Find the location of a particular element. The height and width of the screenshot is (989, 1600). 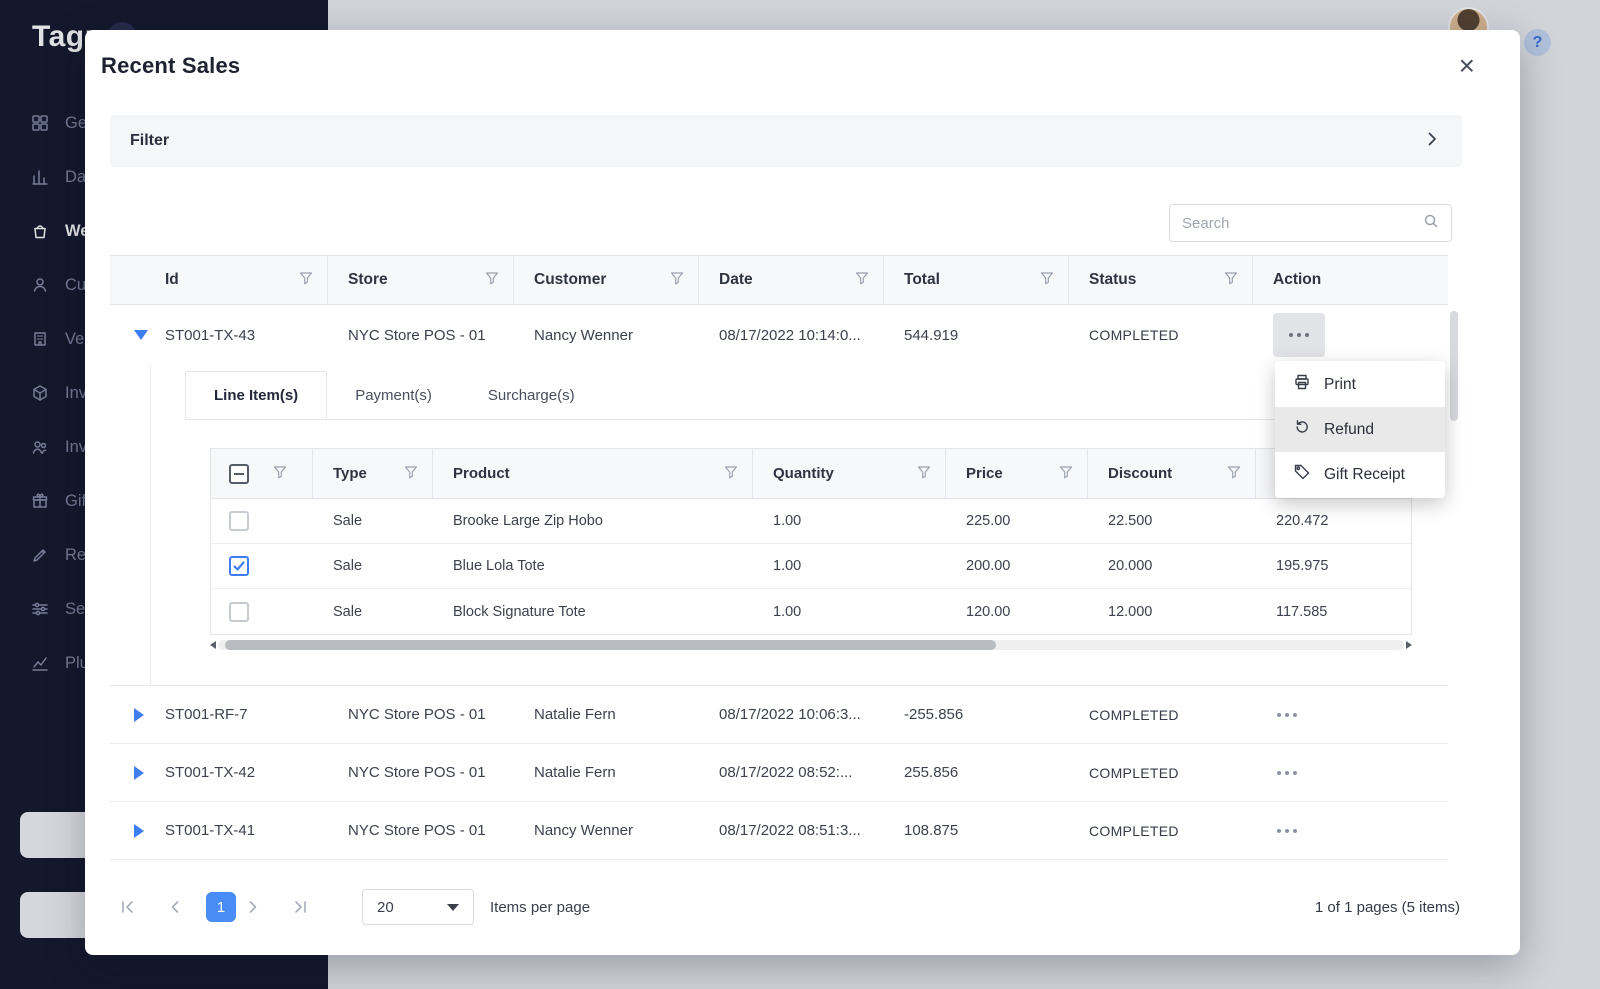

line-items-header: Type Product Quantity Price Discount is located at coordinates (811, 474).